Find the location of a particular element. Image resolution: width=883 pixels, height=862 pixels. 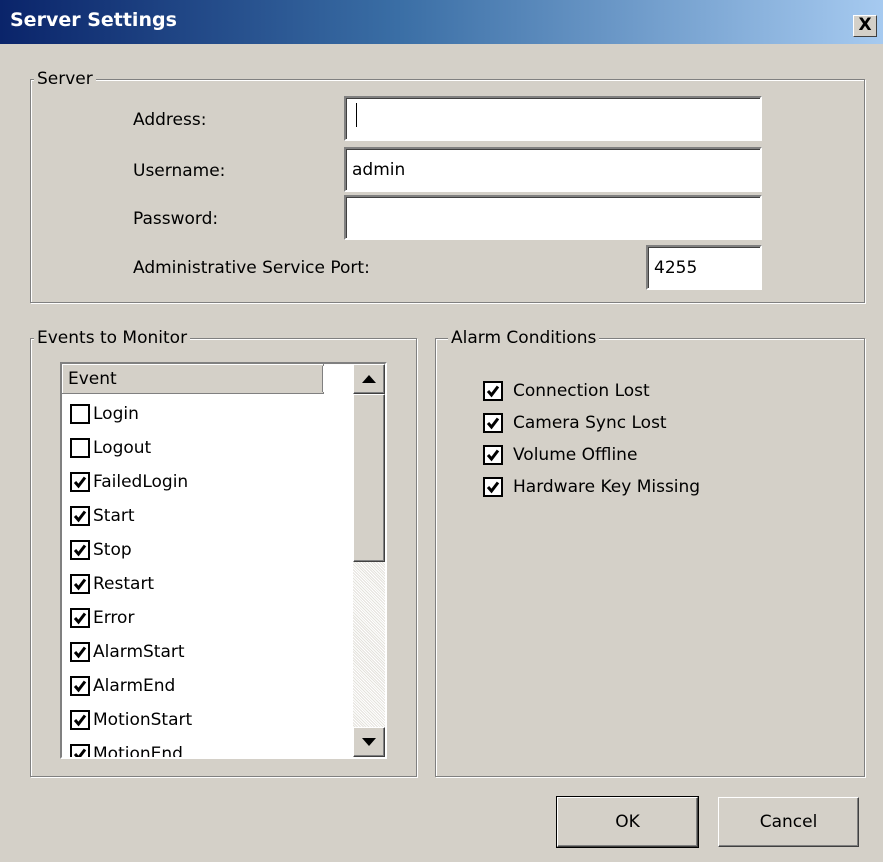

event-list-item: Login is located at coordinates (206, 414).